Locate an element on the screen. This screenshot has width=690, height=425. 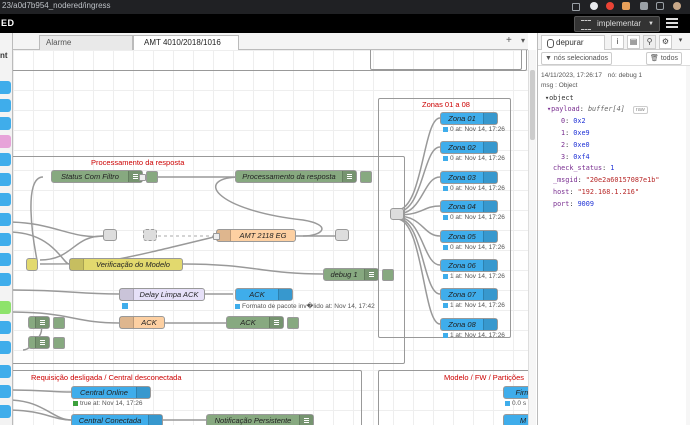
tab-menu-icon: ▾ is located at coordinates (523, 40).